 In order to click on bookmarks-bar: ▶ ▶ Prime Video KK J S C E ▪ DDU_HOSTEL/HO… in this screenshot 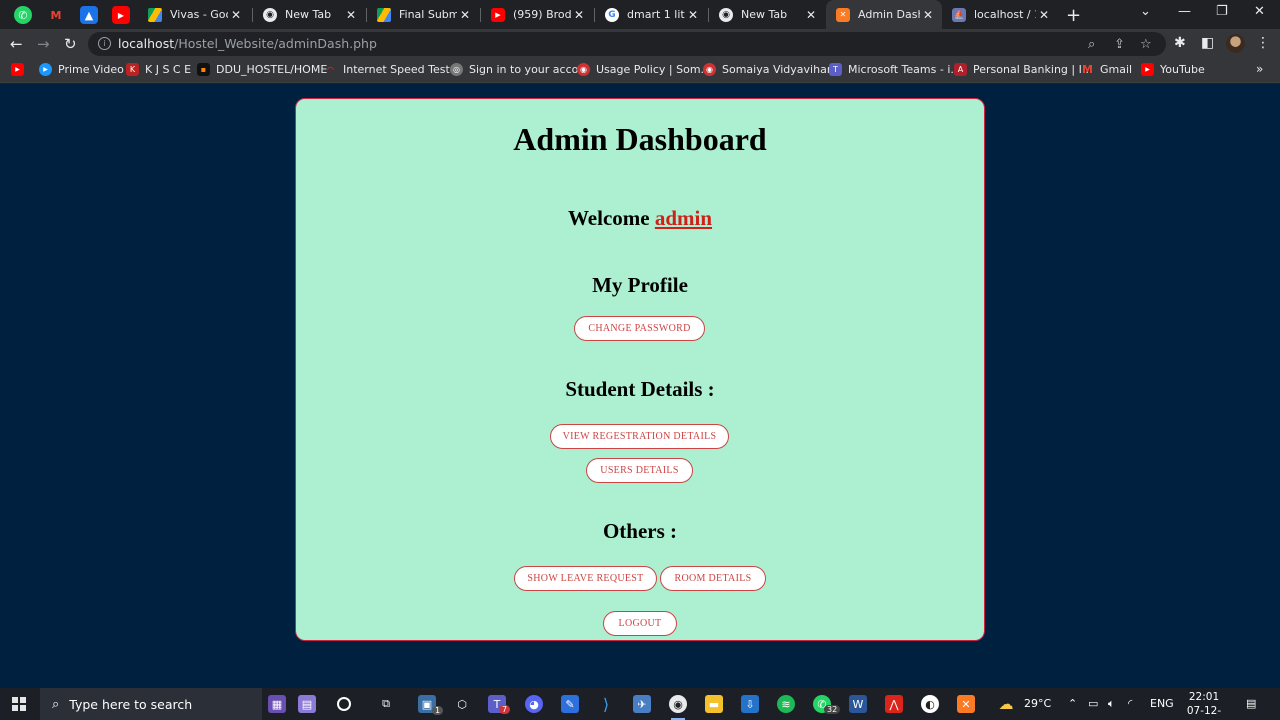, I will do `click(640, 71)`.